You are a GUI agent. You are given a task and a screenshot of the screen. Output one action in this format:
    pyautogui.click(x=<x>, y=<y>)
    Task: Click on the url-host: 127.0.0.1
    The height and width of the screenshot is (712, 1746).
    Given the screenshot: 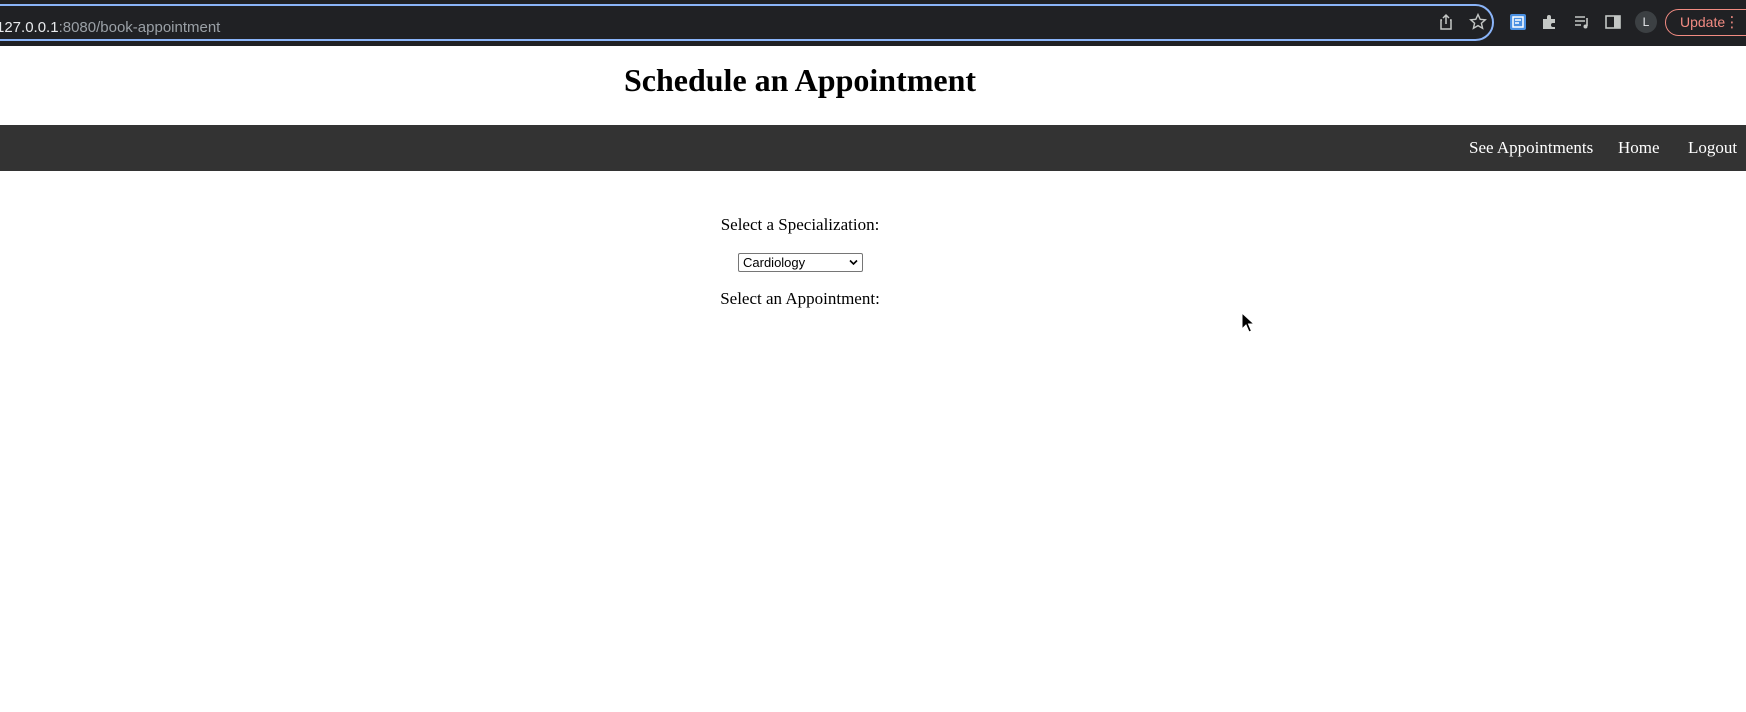 What is the action you would take?
    pyautogui.click(x=29, y=27)
    